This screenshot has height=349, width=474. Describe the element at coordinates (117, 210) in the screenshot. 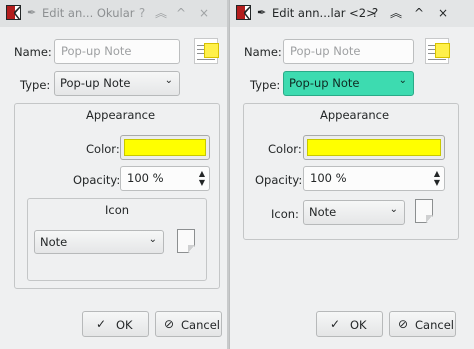

I see `icon-group-title: Icon` at that location.